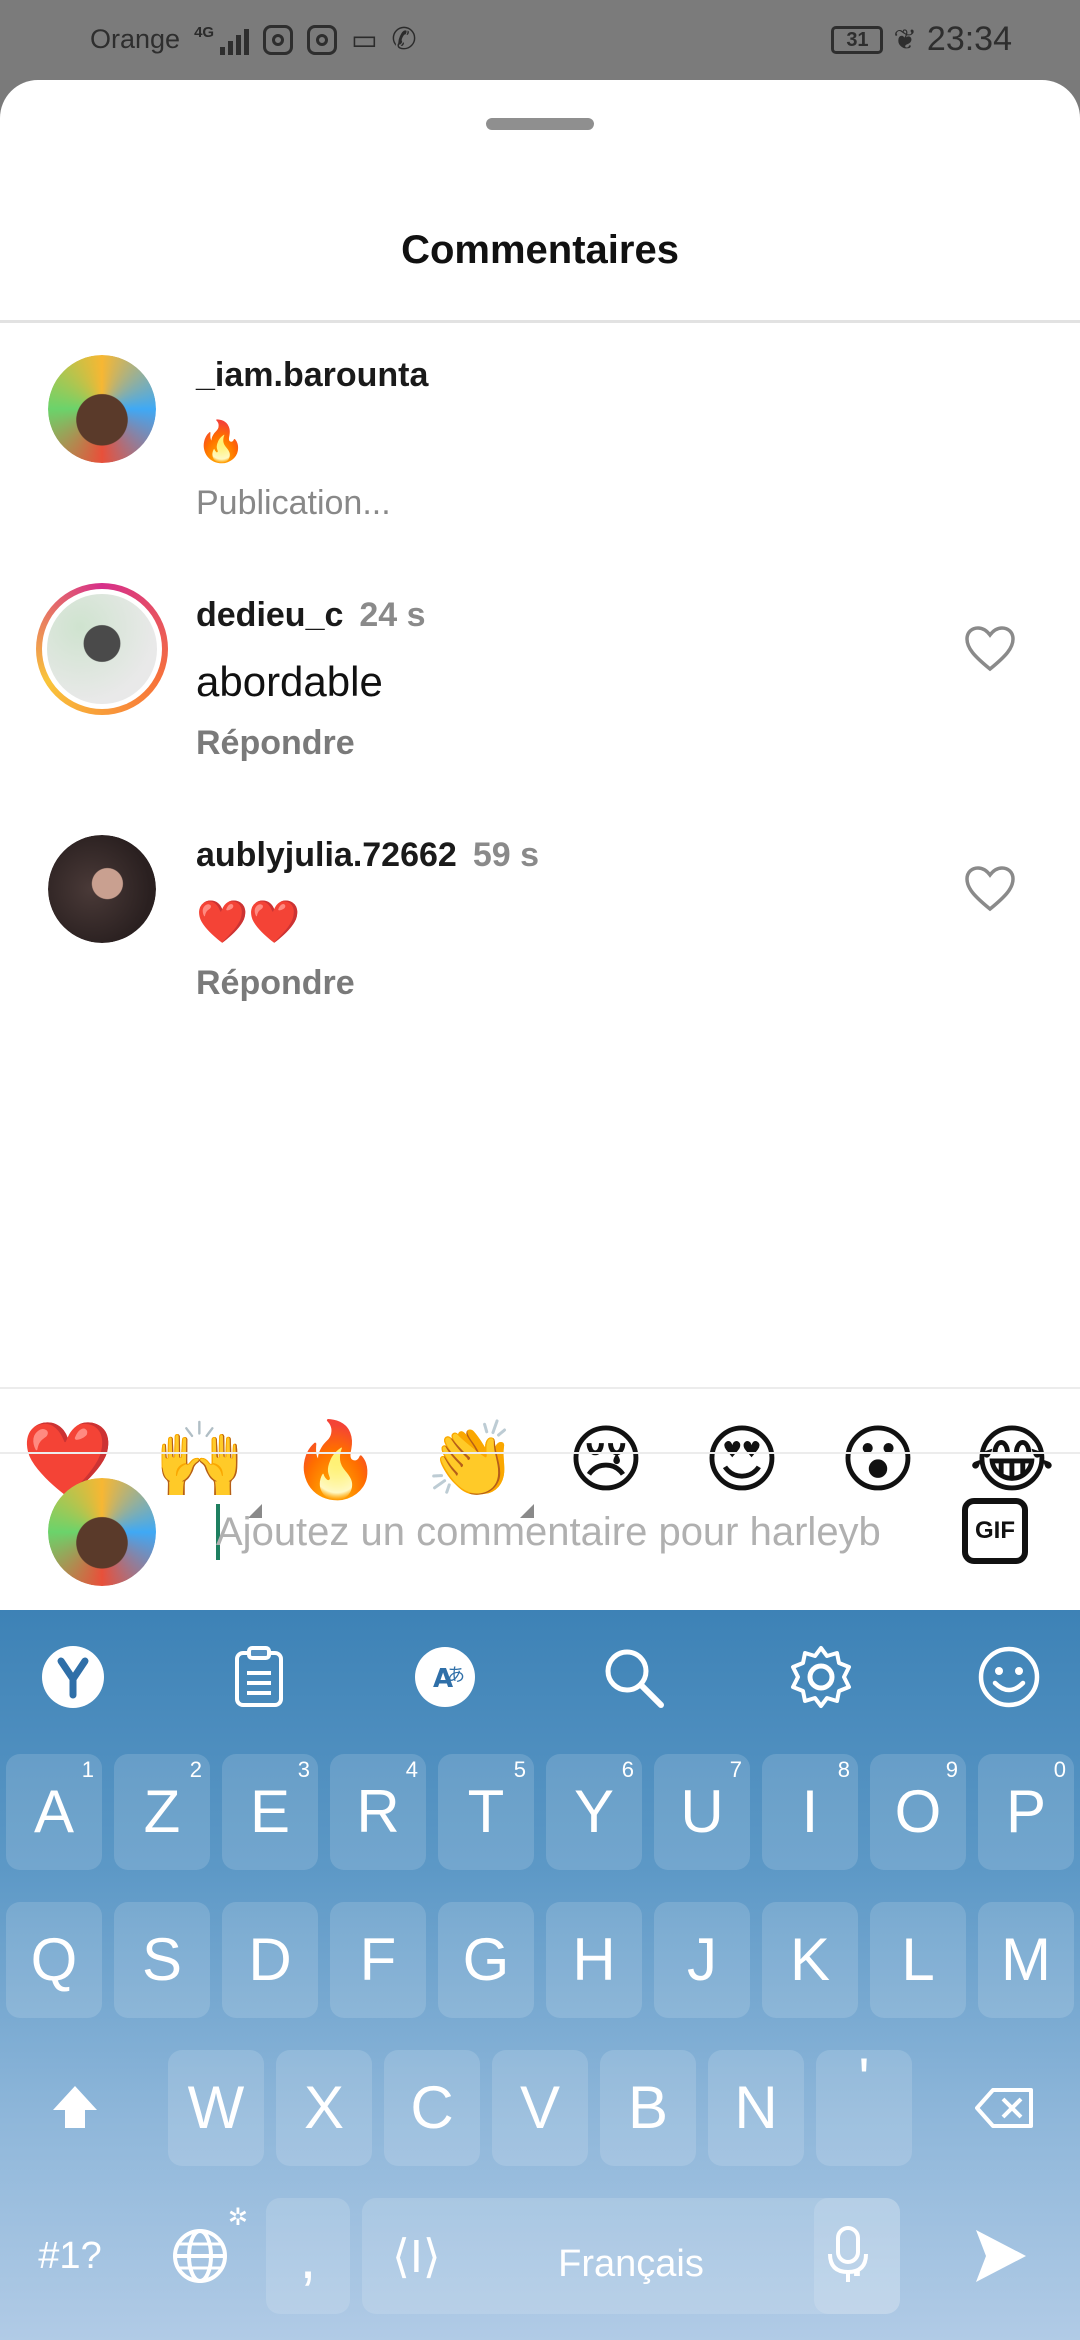 The height and width of the screenshot is (2340, 1080). Describe the element at coordinates (864, 2108) in the screenshot. I see `key-apostrophe: '` at that location.